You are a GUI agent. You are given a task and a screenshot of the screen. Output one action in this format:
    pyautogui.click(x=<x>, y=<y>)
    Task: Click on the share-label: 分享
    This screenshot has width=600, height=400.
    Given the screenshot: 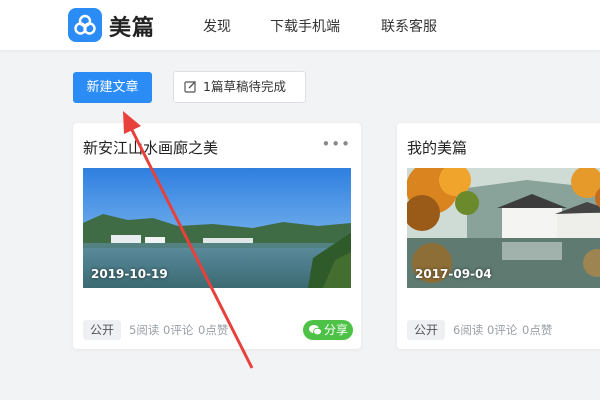 What is the action you would take?
    pyautogui.click(x=336, y=330)
    